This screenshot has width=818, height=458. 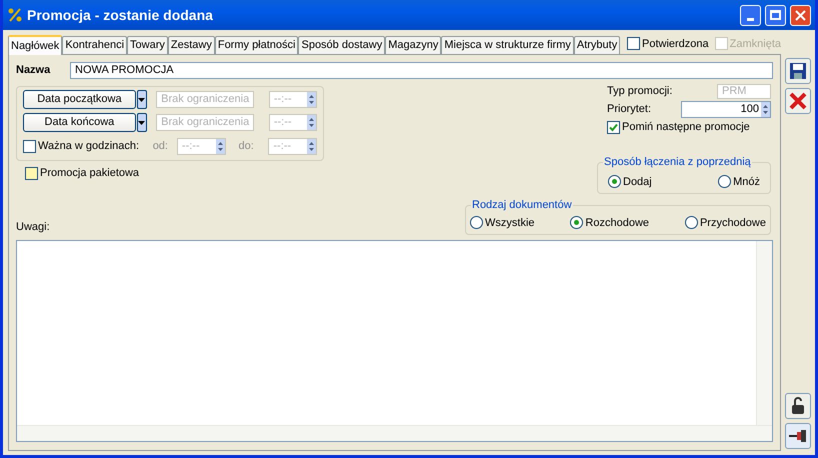 What do you see at coordinates (15, 15) in the screenshot?
I see `percent-icon` at bounding box center [15, 15].